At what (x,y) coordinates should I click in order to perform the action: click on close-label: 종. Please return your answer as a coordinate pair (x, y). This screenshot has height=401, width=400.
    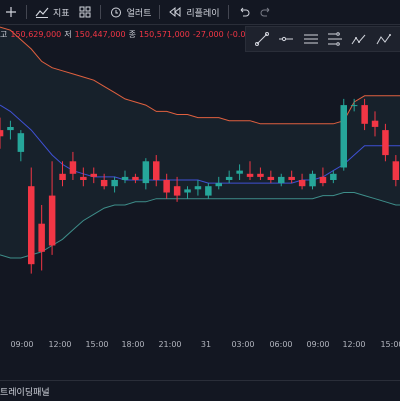
    Looking at the image, I should click on (132, 34).